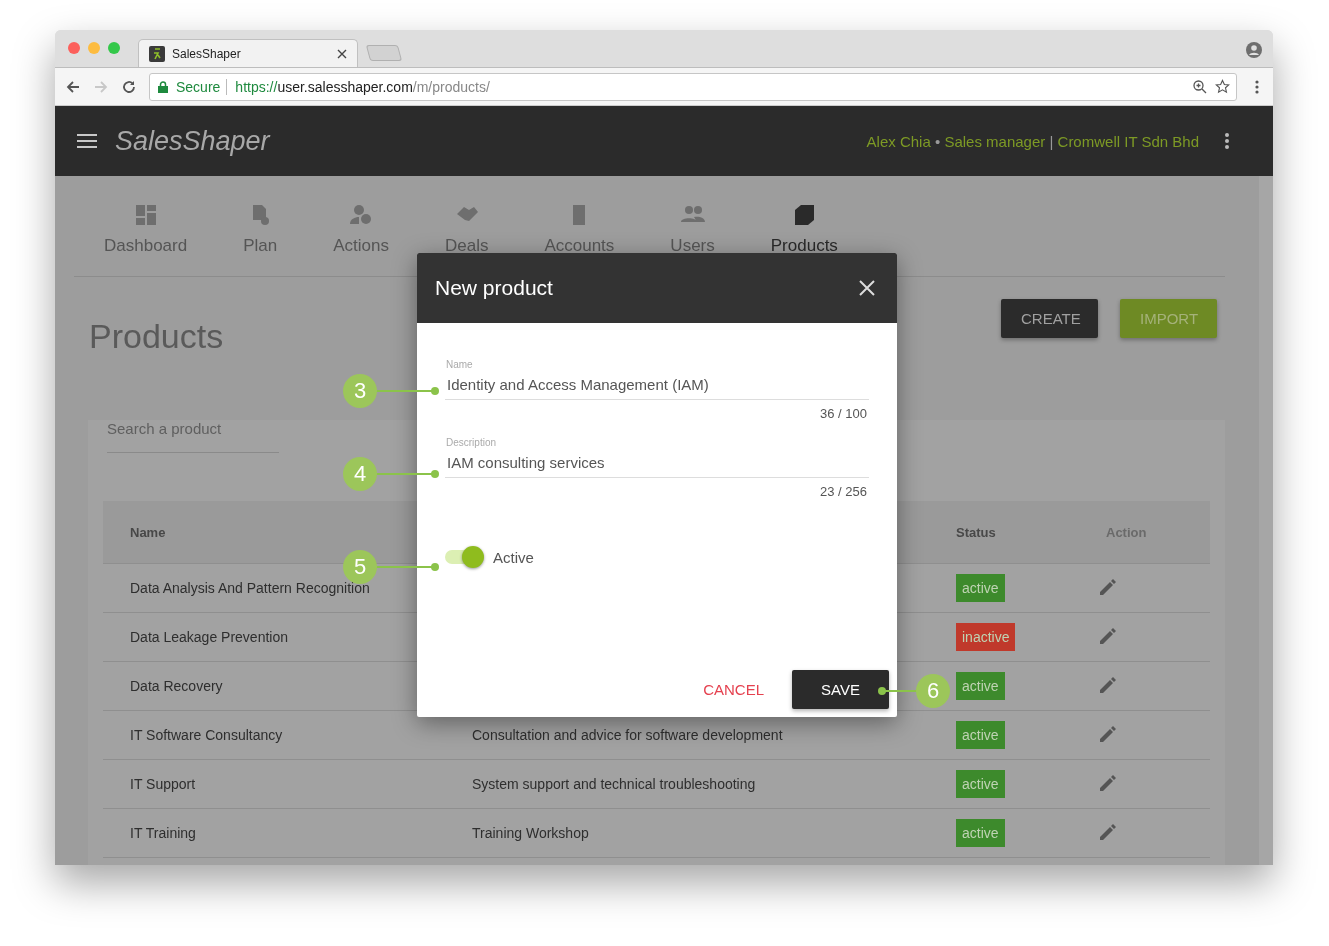 Image resolution: width=1329 pixels, height=946 pixels. What do you see at coordinates (148, 532) in the screenshot?
I see `column-header: Name` at bounding box center [148, 532].